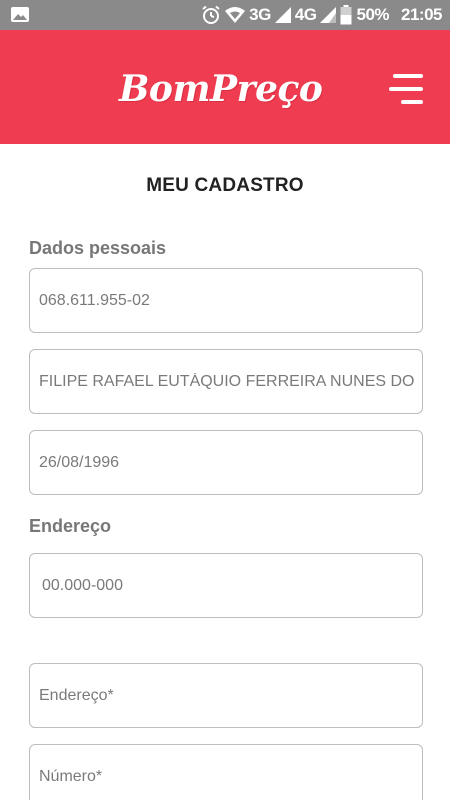 The height and width of the screenshot is (800, 450). What do you see at coordinates (226, 585) in the screenshot?
I see `cep-field: 00.000-000` at bounding box center [226, 585].